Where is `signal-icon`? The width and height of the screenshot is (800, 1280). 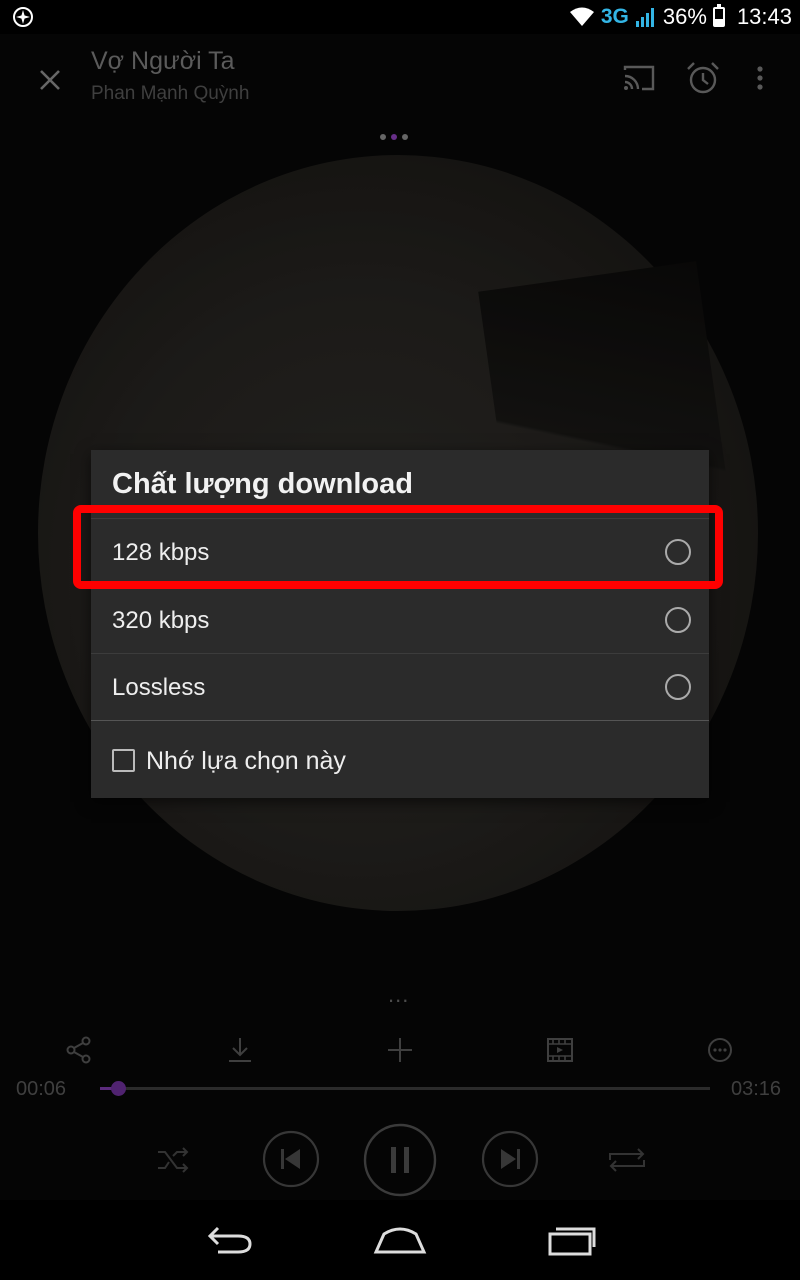
signal-icon is located at coordinates (644, 17).